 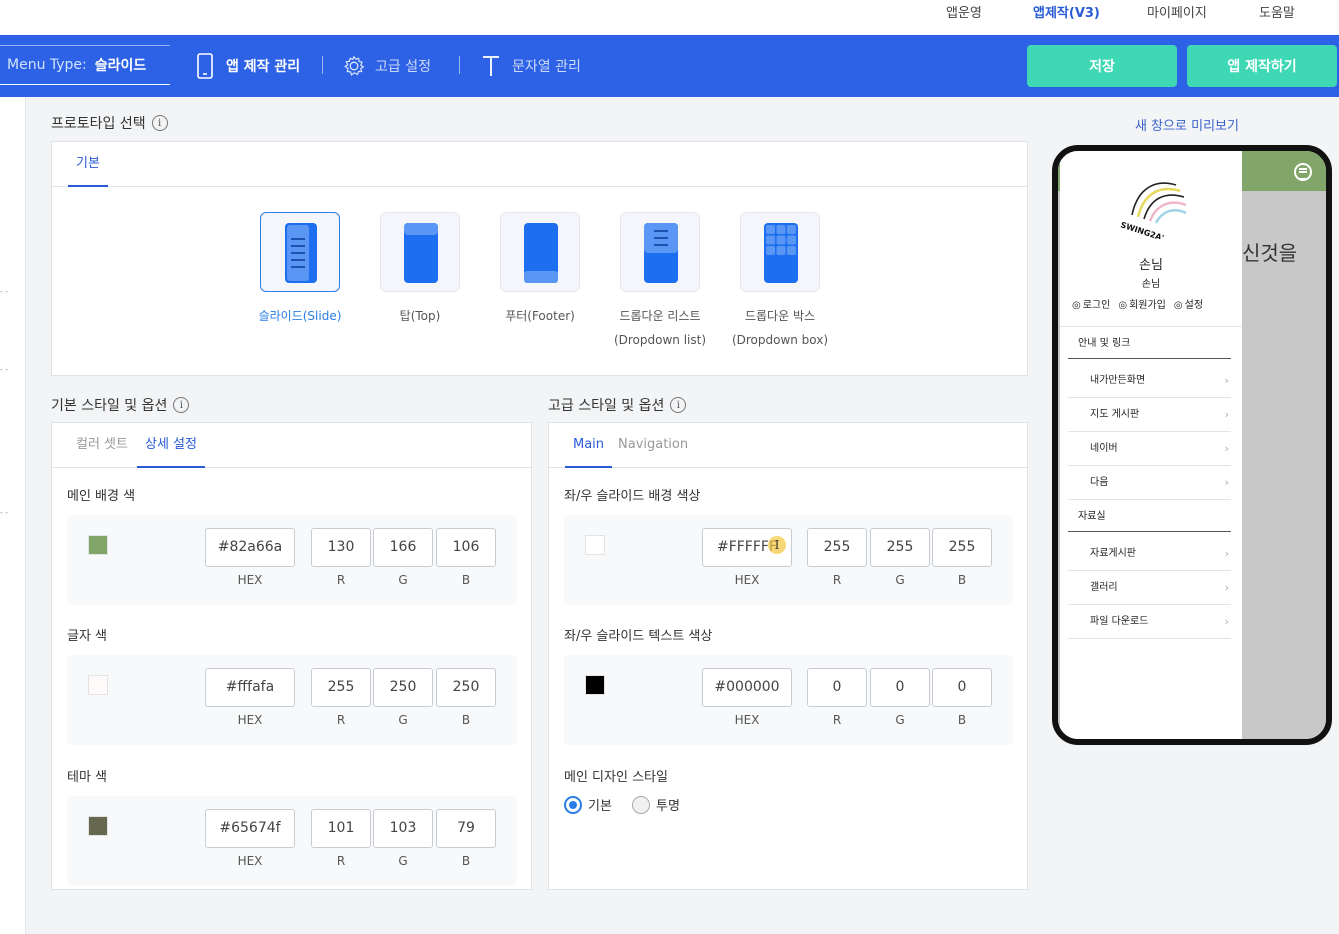 I want to click on main-bg-hex-input: #82a66a, so click(x=250, y=547).